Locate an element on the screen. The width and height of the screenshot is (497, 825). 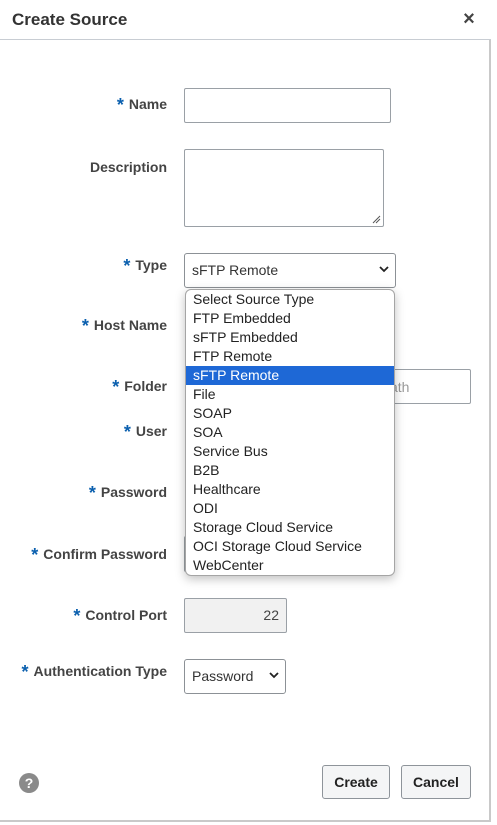
description-label: Description is located at coordinates (128, 167).